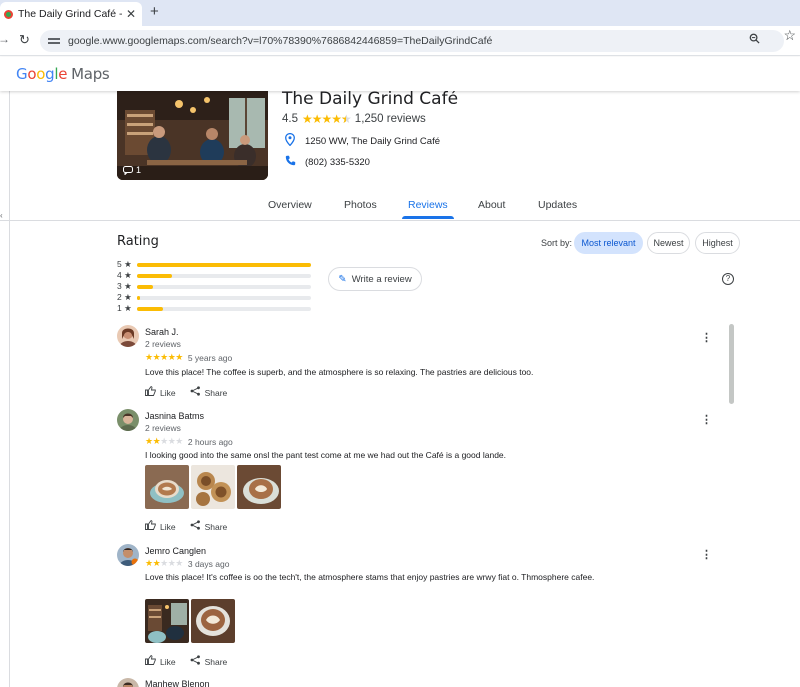 Image resolution: width=800 pixels, height=687 pixels. What do you see at coordinates (138, 241) in the screenshot?
I see `rating-heading: Rating` at bounding box center [138, 241].